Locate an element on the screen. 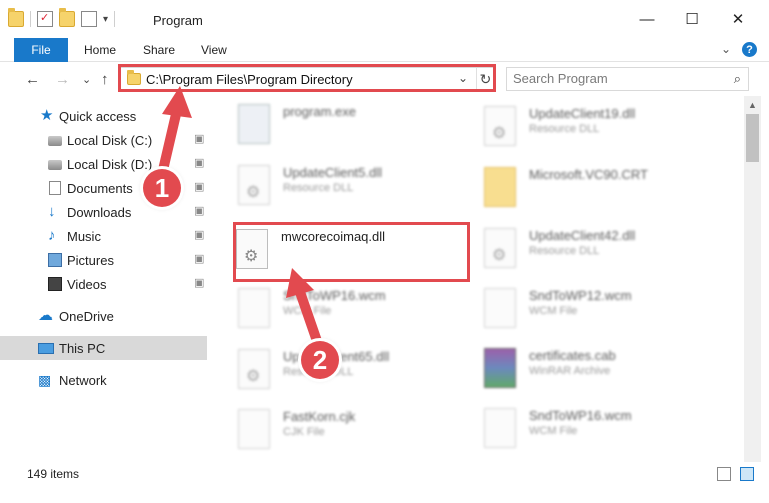  sidebar-item-label: Documents is located at coordinates (100, 188).